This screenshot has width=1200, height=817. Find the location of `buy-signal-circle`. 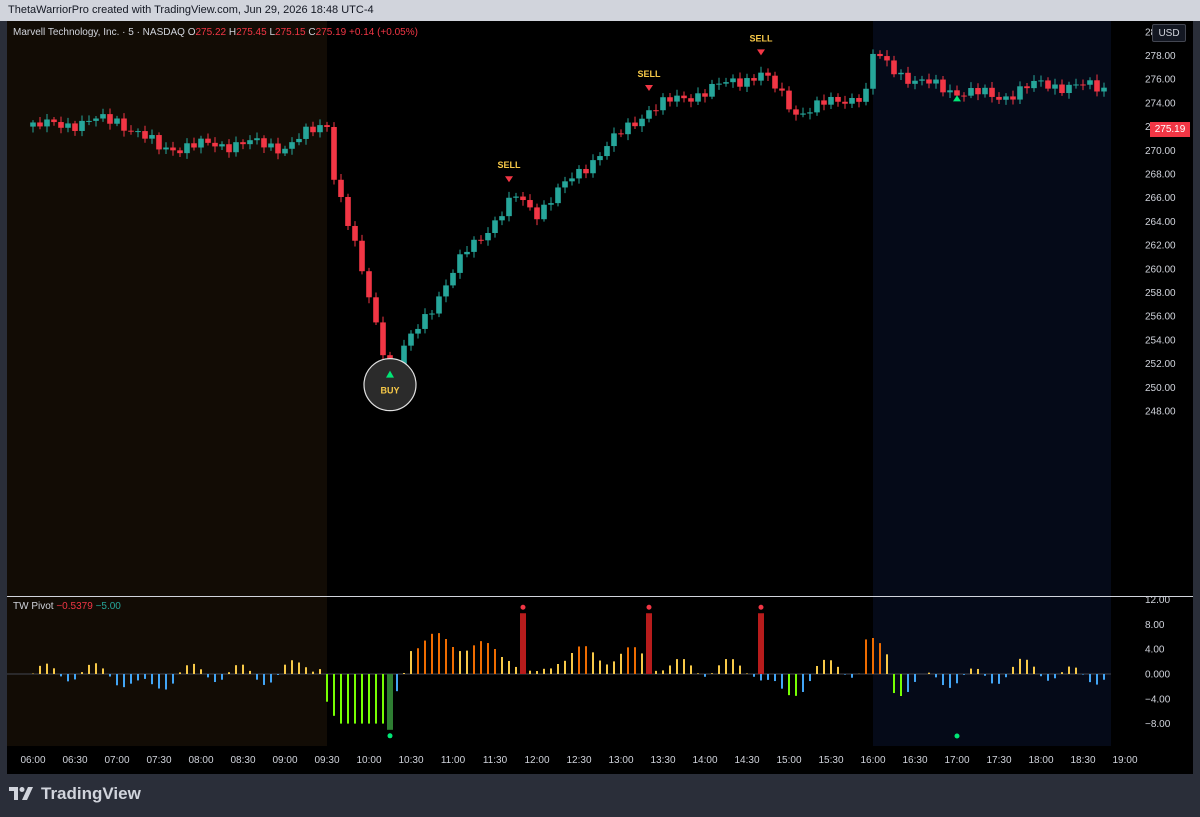

buy-signal-circle is located at coordinates (390, 385).